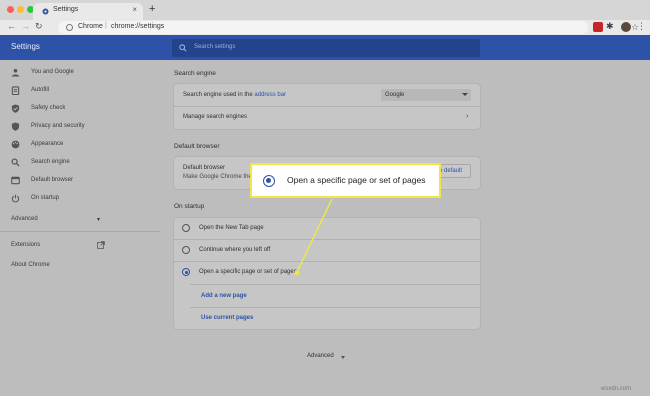 The width and height of the screenshot is (650, 396). Describe the element at coordinates (45, 198) in the screenshot. I see `sidebar-item-label: On startup` at that location.